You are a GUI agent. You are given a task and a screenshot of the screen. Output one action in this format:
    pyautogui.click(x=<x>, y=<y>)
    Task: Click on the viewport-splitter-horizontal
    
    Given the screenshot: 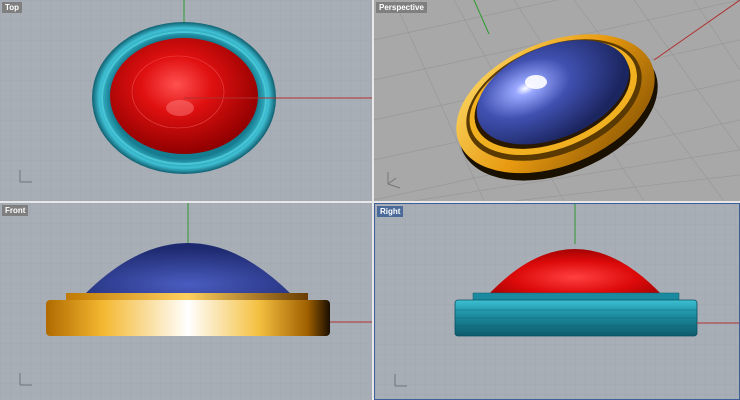 What is the action you would take?
    pyautogui.click(x=370, y=202)
    